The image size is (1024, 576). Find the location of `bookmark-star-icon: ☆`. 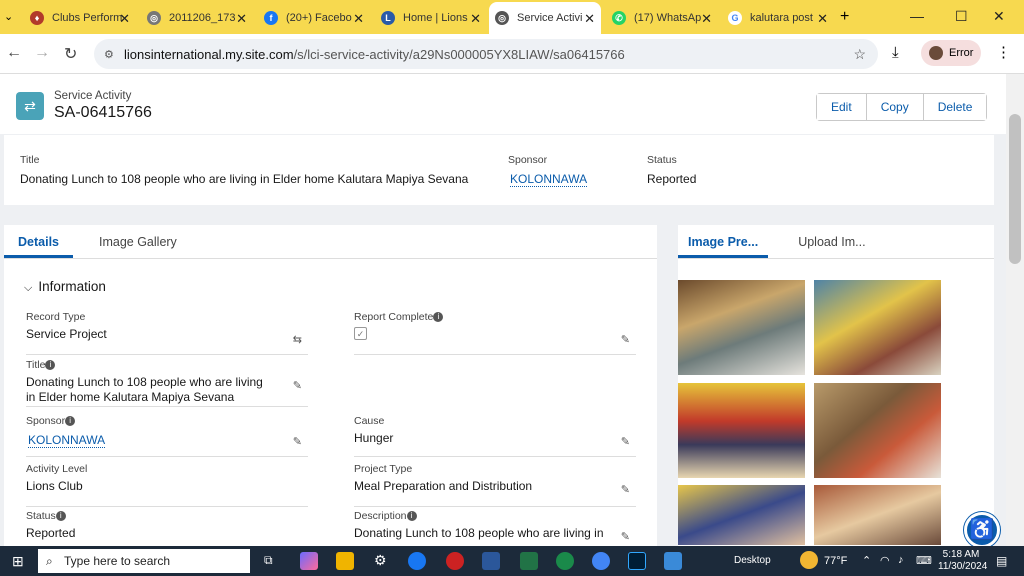

bookmark-star-icon: ☆ is located at coordinates (859, 54).